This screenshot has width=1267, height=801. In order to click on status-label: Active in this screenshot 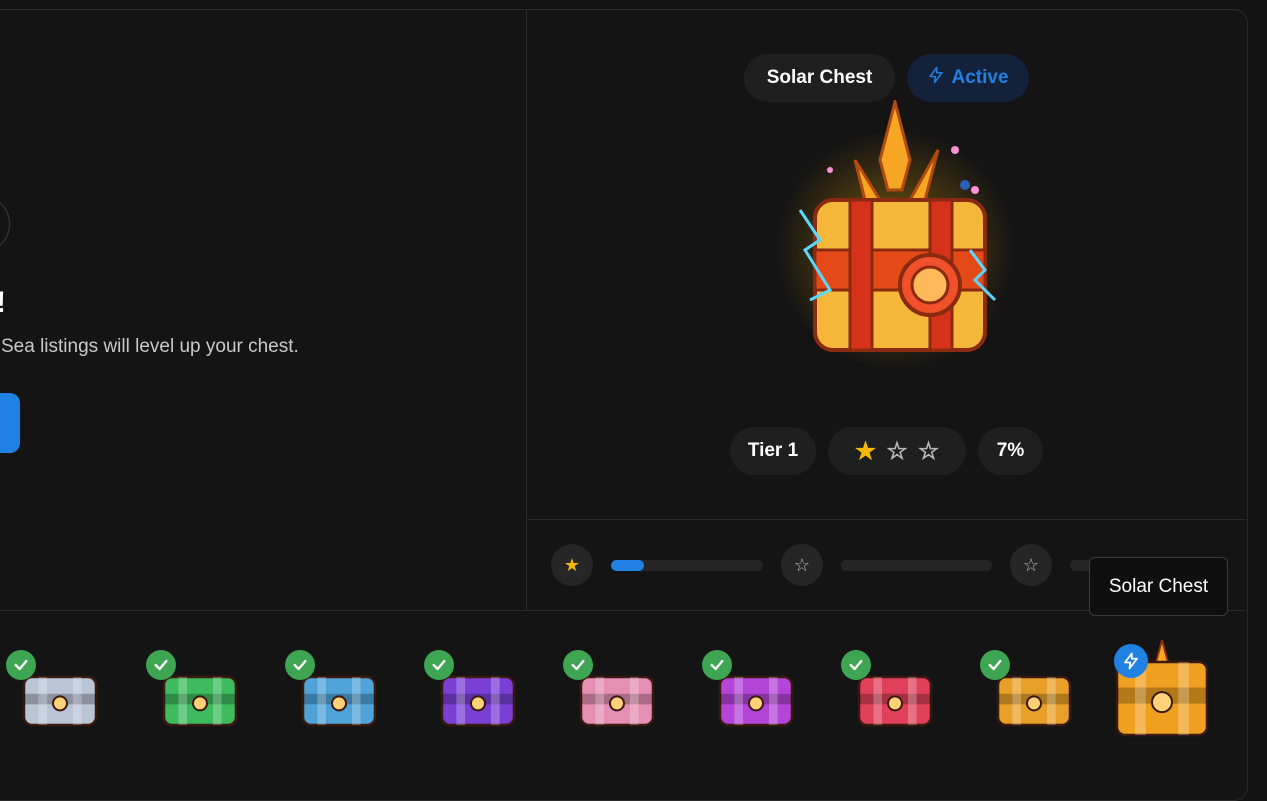, I will do `click(980, 77)`.